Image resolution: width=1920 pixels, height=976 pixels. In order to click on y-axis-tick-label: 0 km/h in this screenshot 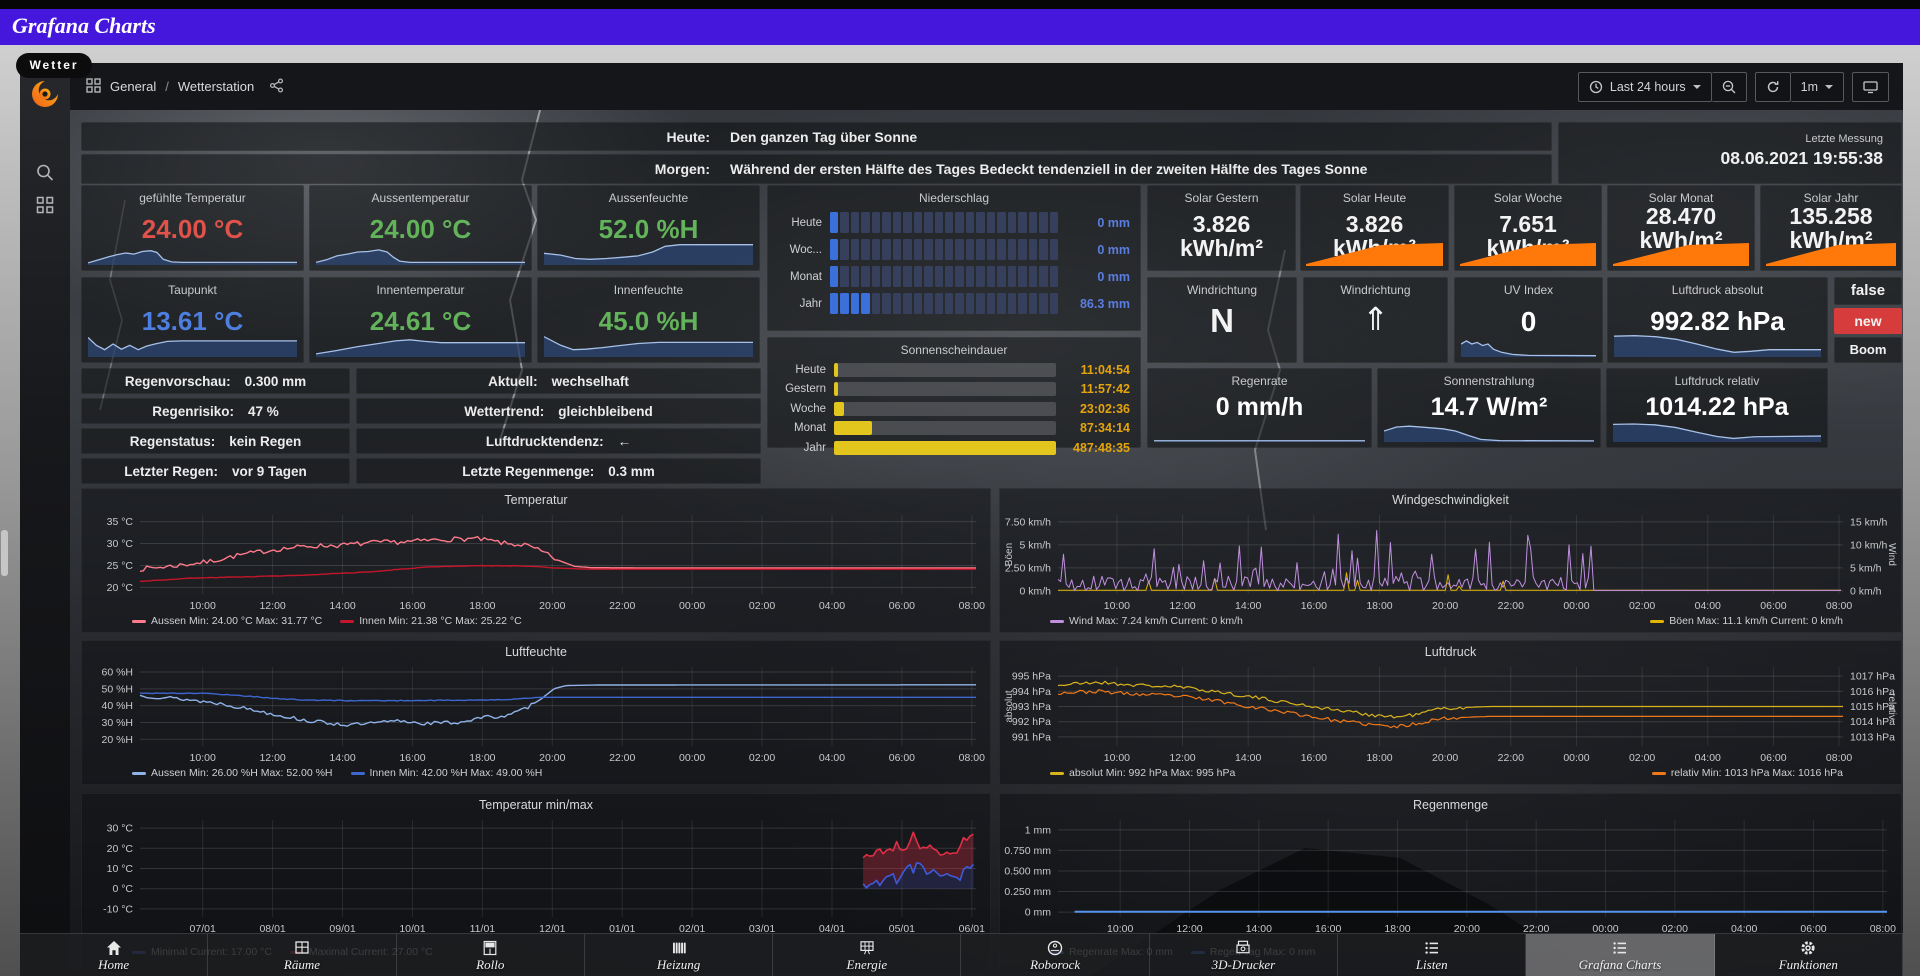, I will do `click(1866, 591)`.